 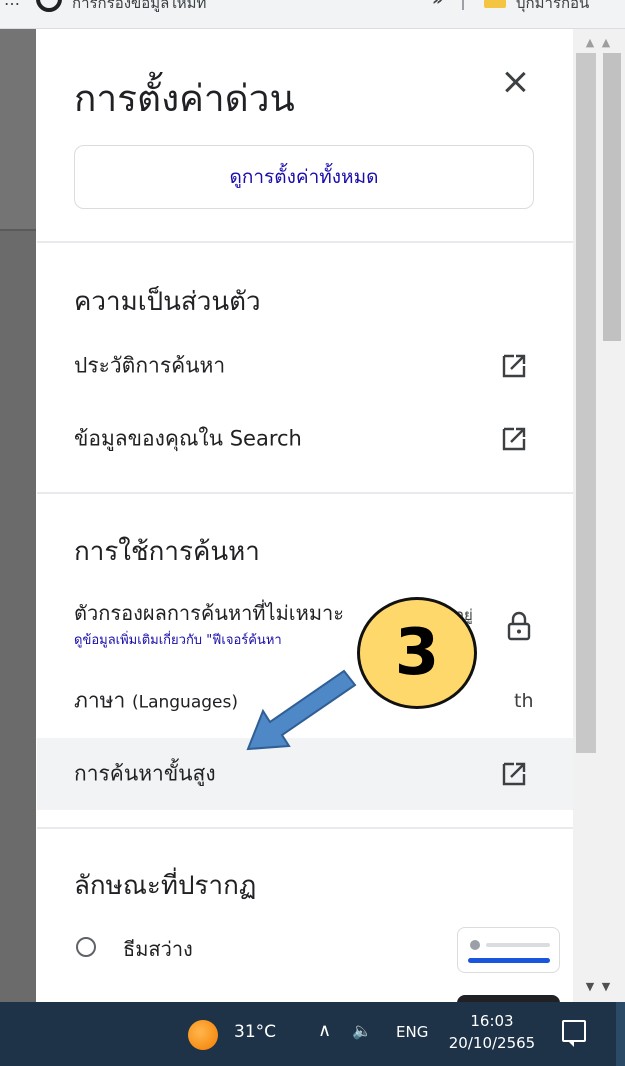 I want to click on page-scroll-thumb, so click(x=612, y=197).